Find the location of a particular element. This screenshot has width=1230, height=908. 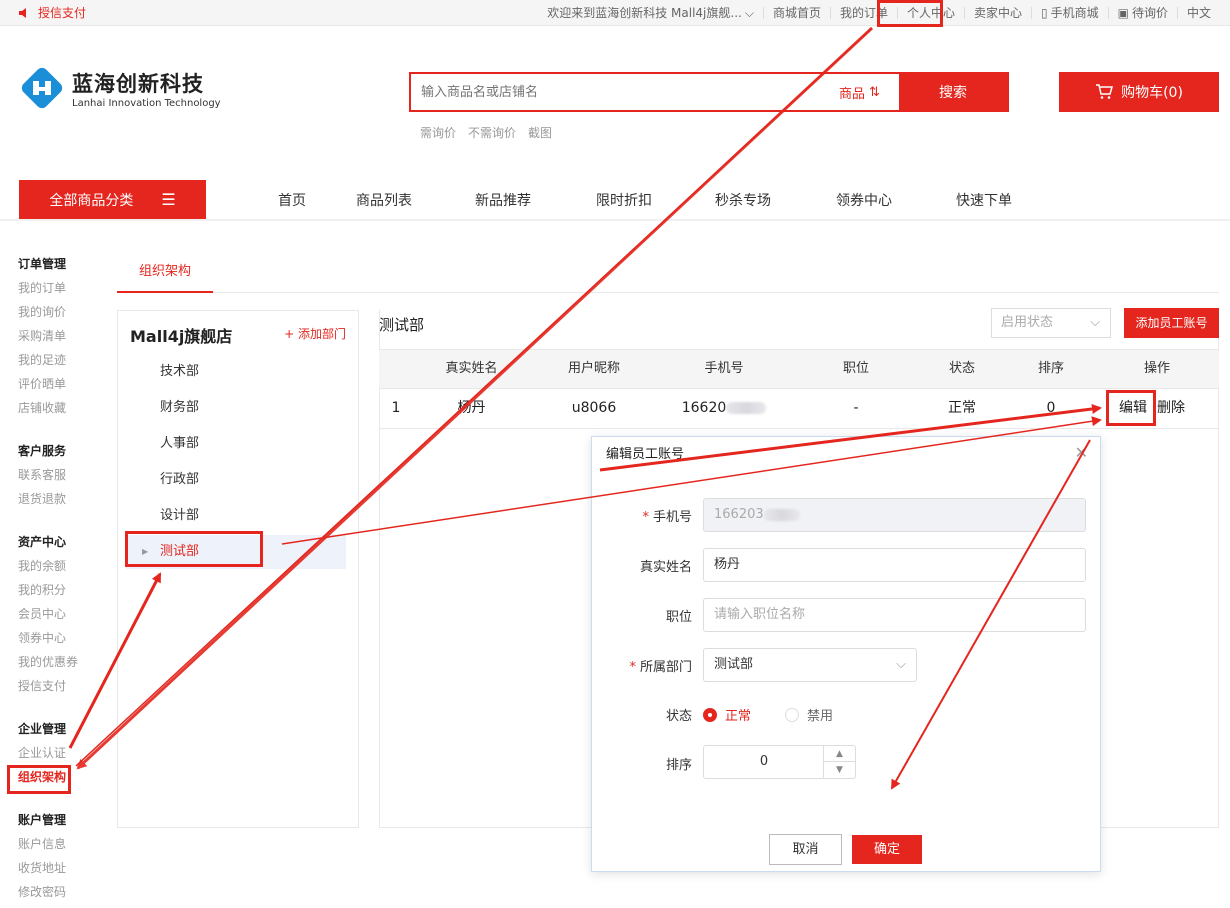

sidebar-group: 企业管理企业认证 组织架构 is located at coordinates (42, 757).